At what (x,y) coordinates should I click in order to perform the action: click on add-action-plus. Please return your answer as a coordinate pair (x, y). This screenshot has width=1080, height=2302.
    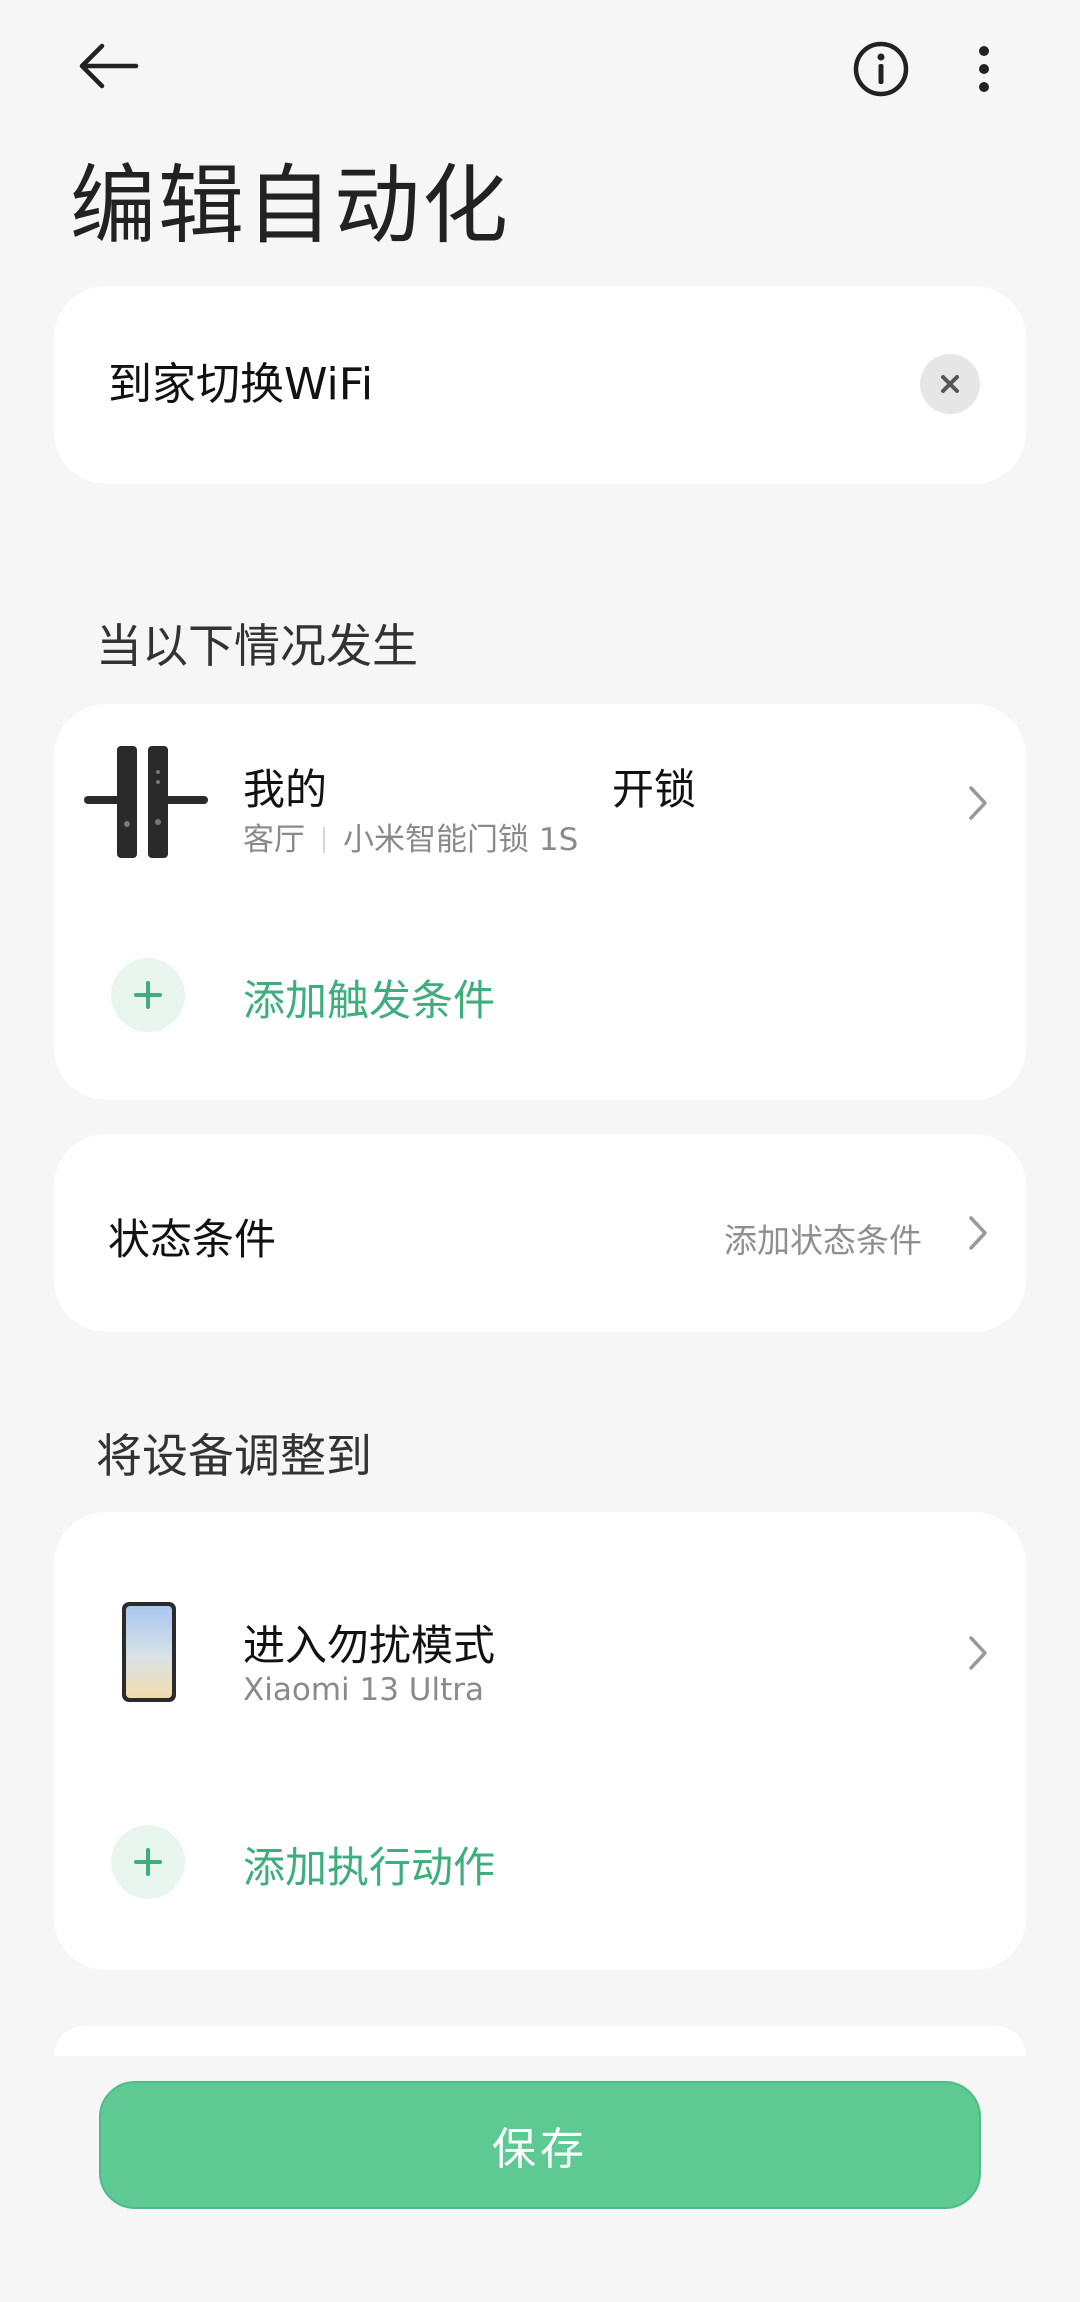
    Looking at the image, I should click on (148, 1862).